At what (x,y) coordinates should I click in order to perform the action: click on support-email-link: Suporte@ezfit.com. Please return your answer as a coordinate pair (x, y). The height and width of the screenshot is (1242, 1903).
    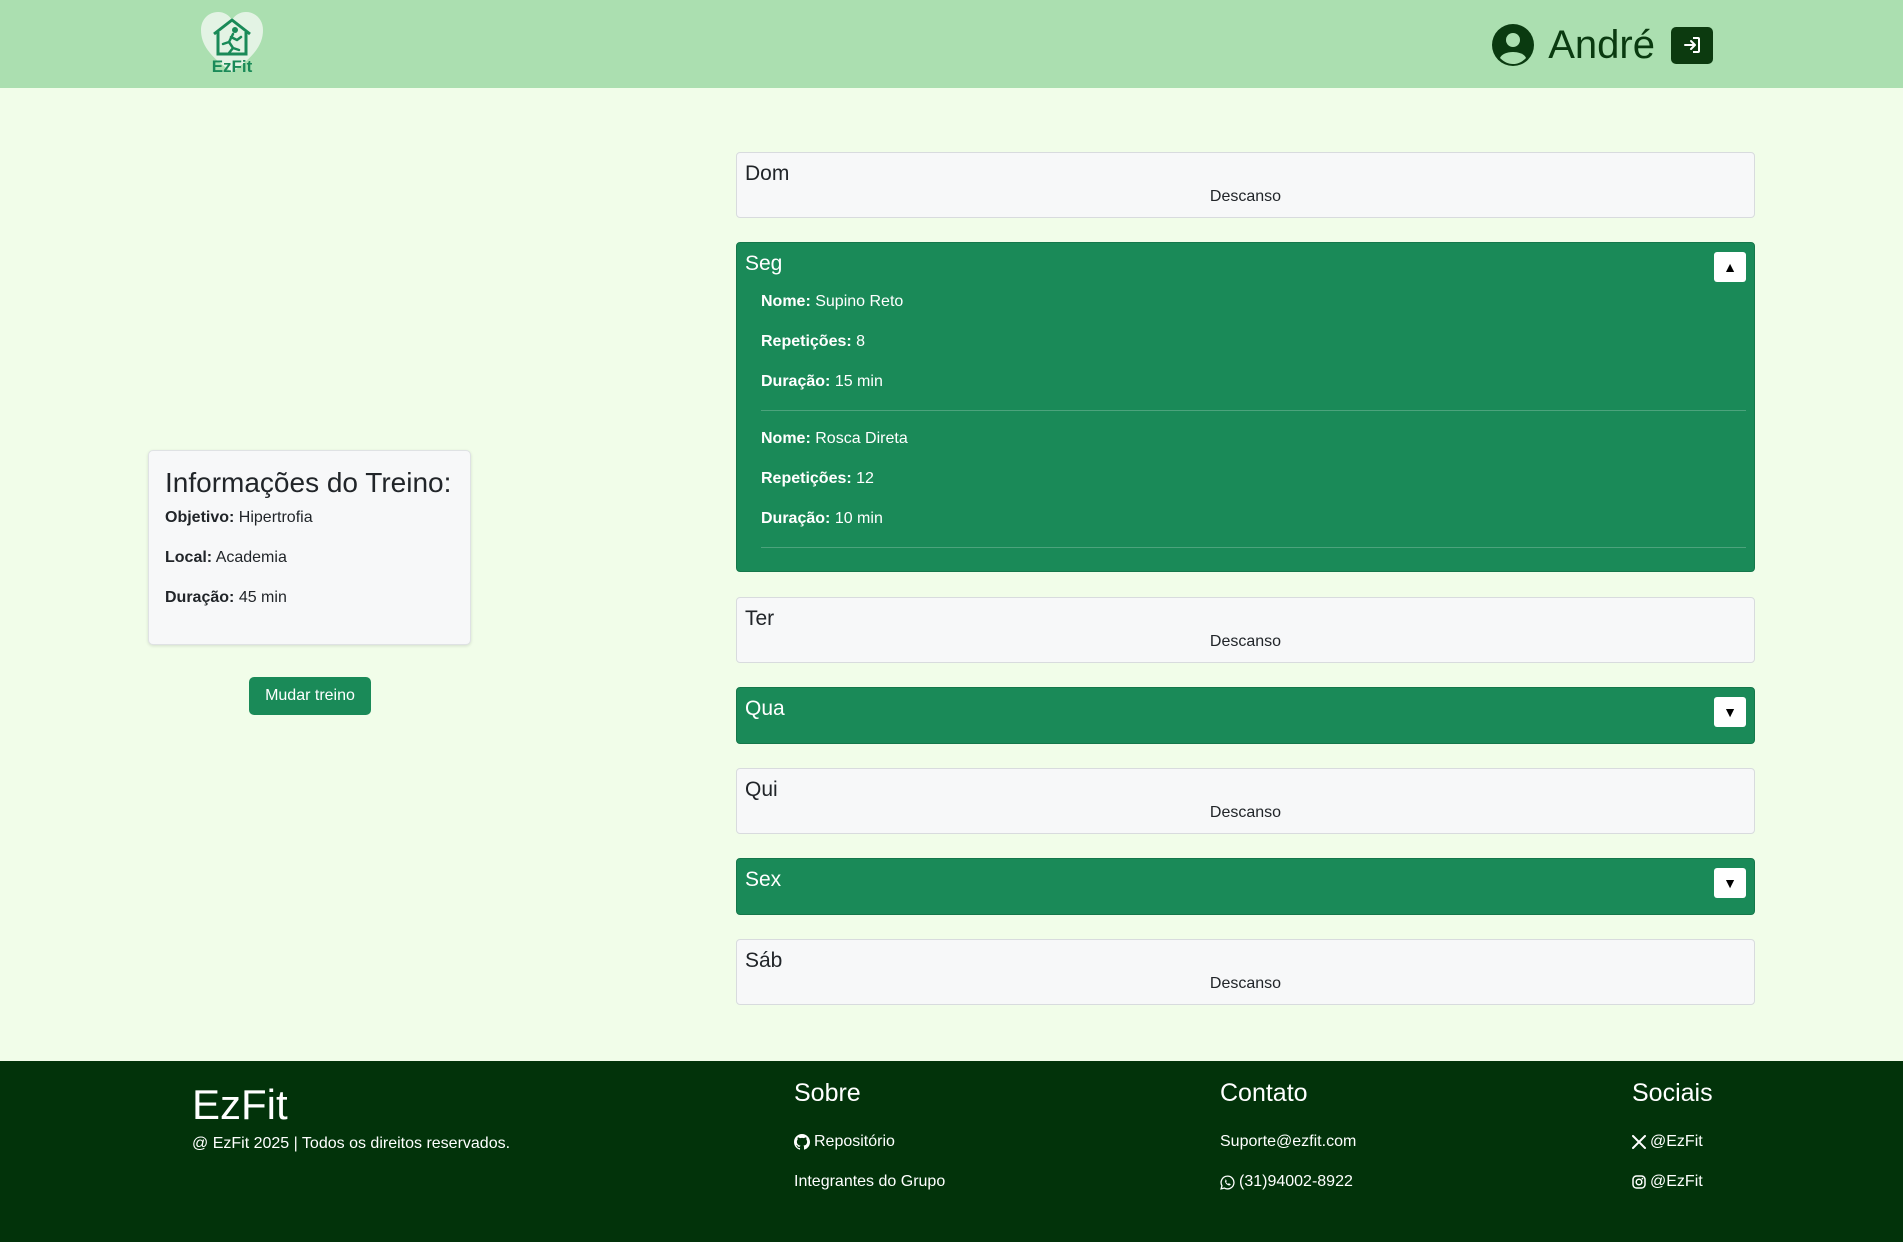
    Looking at the image, I should click on (1288, 1142).